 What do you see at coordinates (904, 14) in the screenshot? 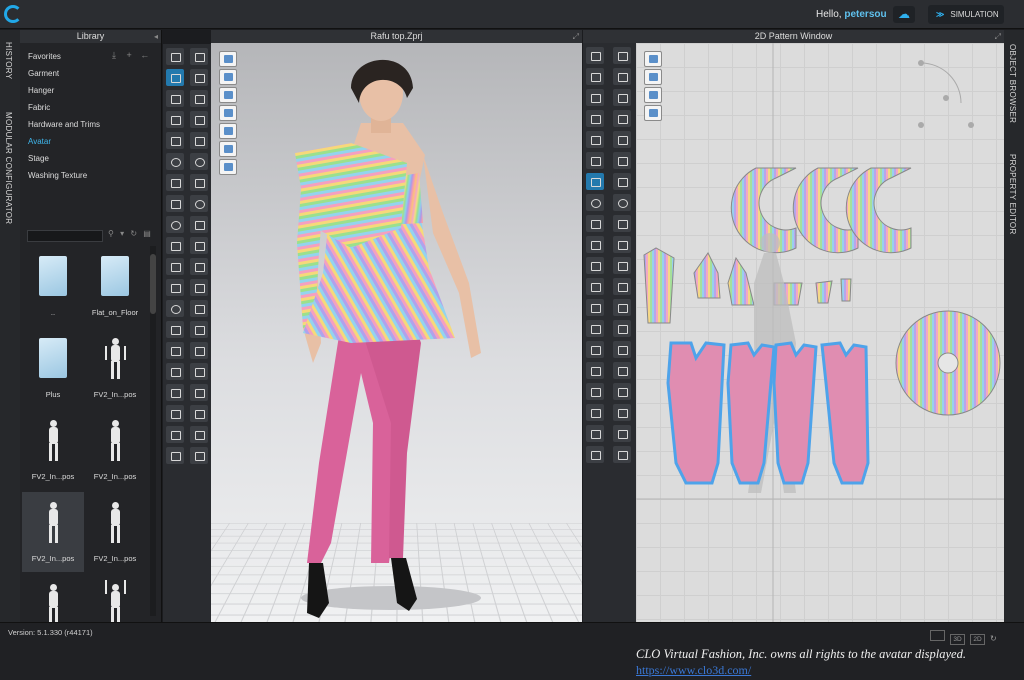
I see `cloud-sync-button: ☁` at bounding box center [904, 14].